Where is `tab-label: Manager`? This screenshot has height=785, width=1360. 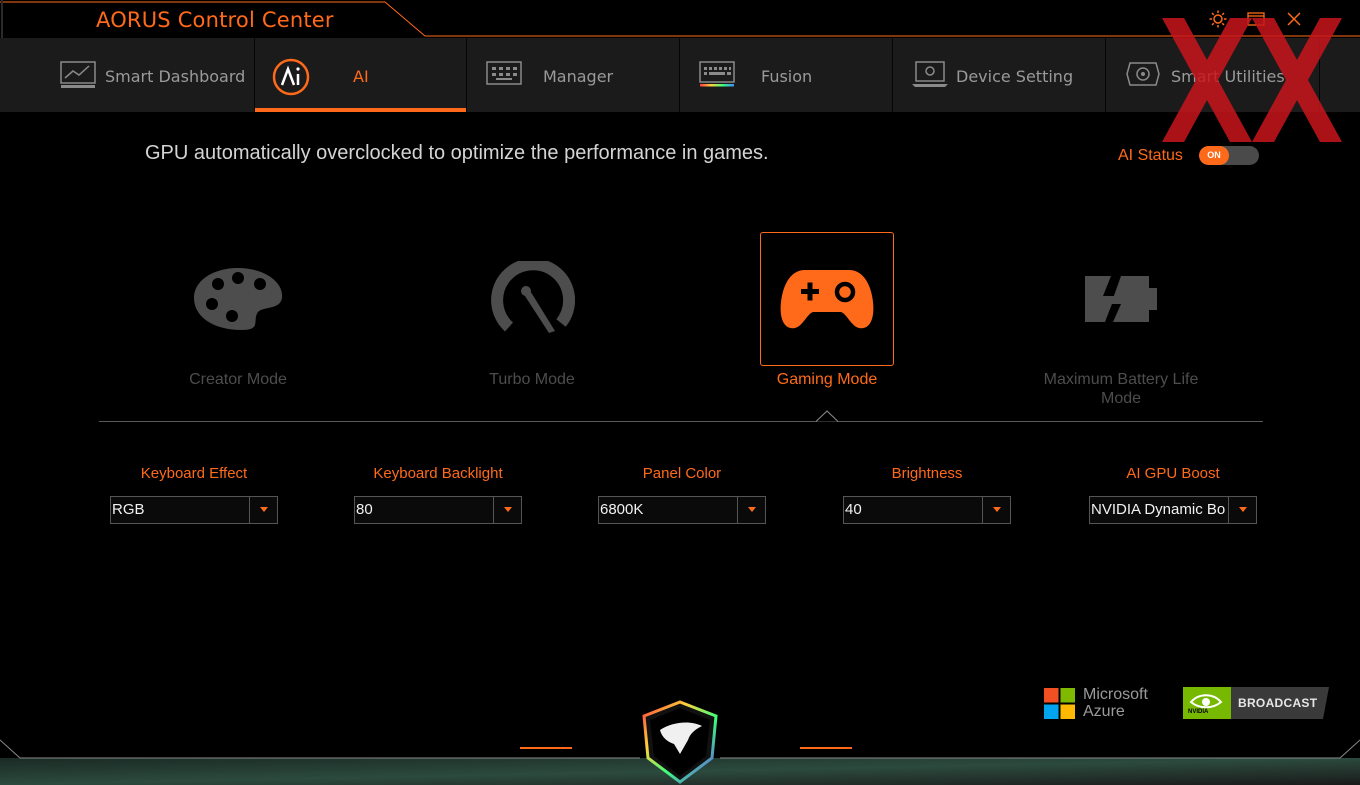
tab-label: Manager is located at coordinates (578, 76).